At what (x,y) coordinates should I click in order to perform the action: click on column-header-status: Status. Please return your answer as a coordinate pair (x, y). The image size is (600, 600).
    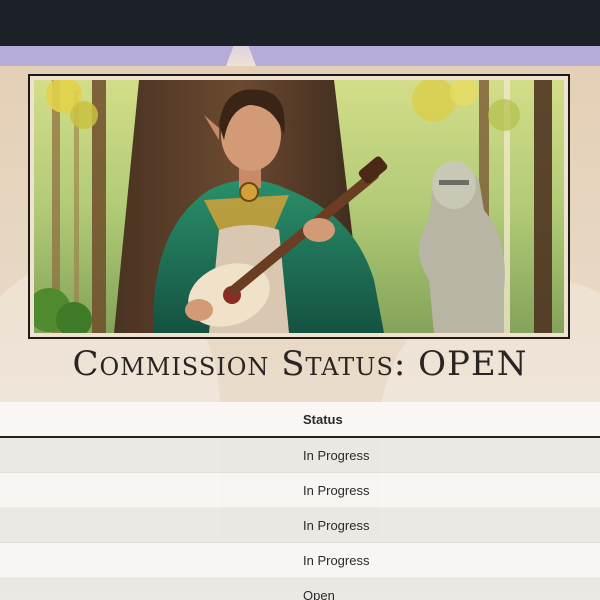
    Looking at the image, I should click on (300, 420).